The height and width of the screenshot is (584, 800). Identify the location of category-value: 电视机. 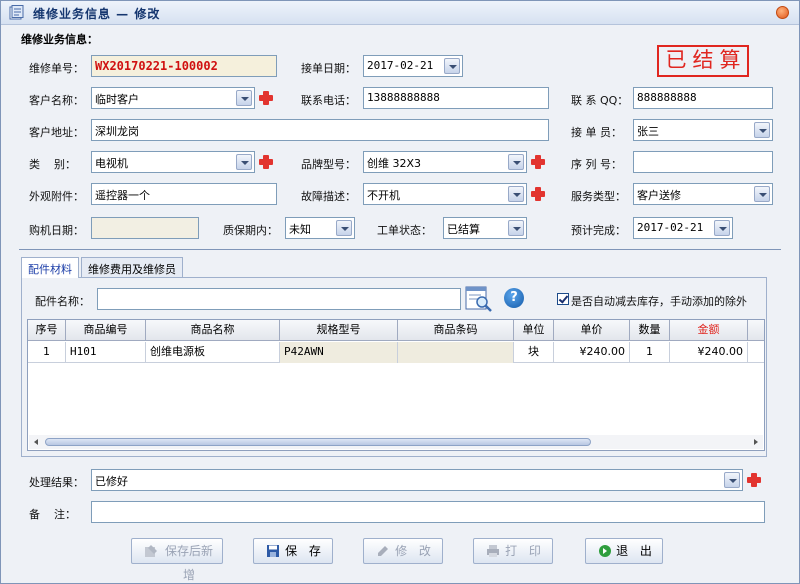
(111, 163).